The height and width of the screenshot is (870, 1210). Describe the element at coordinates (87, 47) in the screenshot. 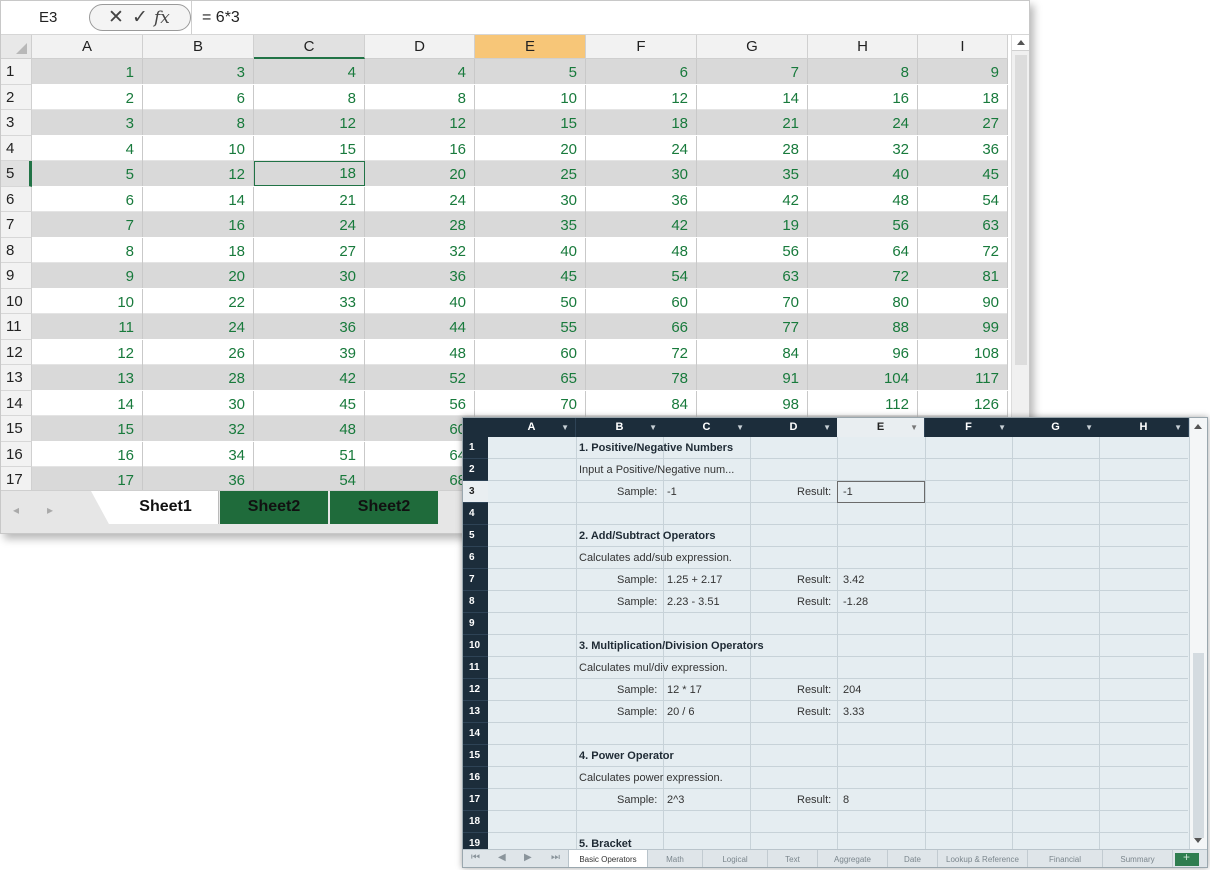

I see `column-header-a: A` at that location.